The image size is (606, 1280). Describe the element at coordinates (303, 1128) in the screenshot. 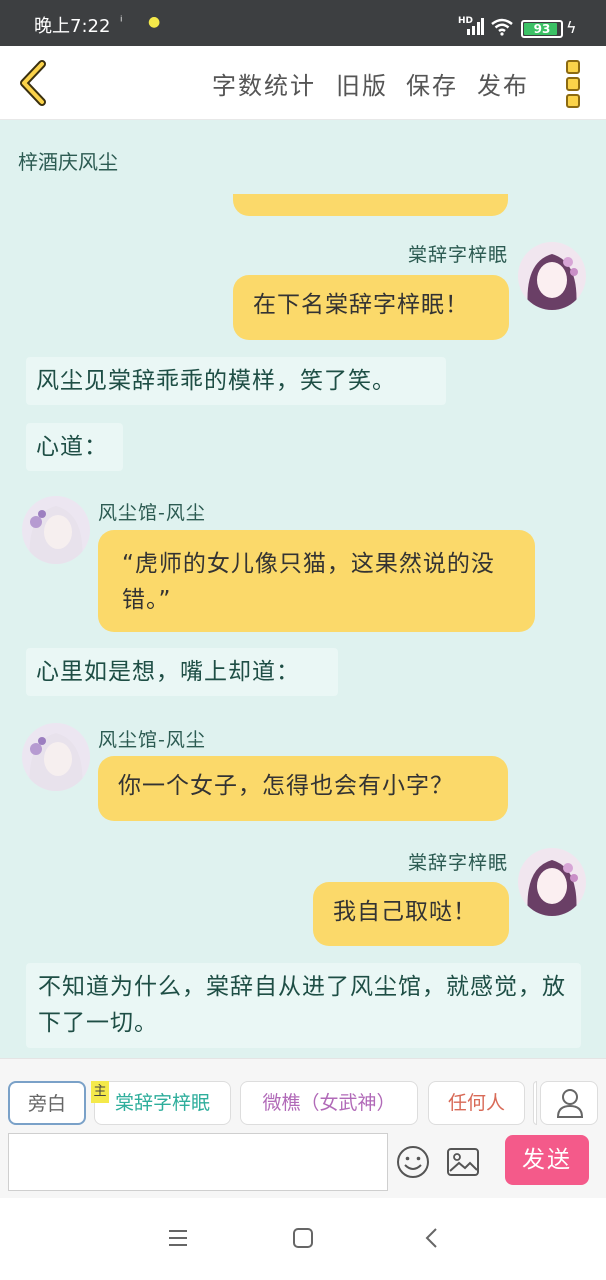

I see `input-panel: 旁白 棠辞字梓眠 主 微樵（女武神） 任何人 发送` at that location.